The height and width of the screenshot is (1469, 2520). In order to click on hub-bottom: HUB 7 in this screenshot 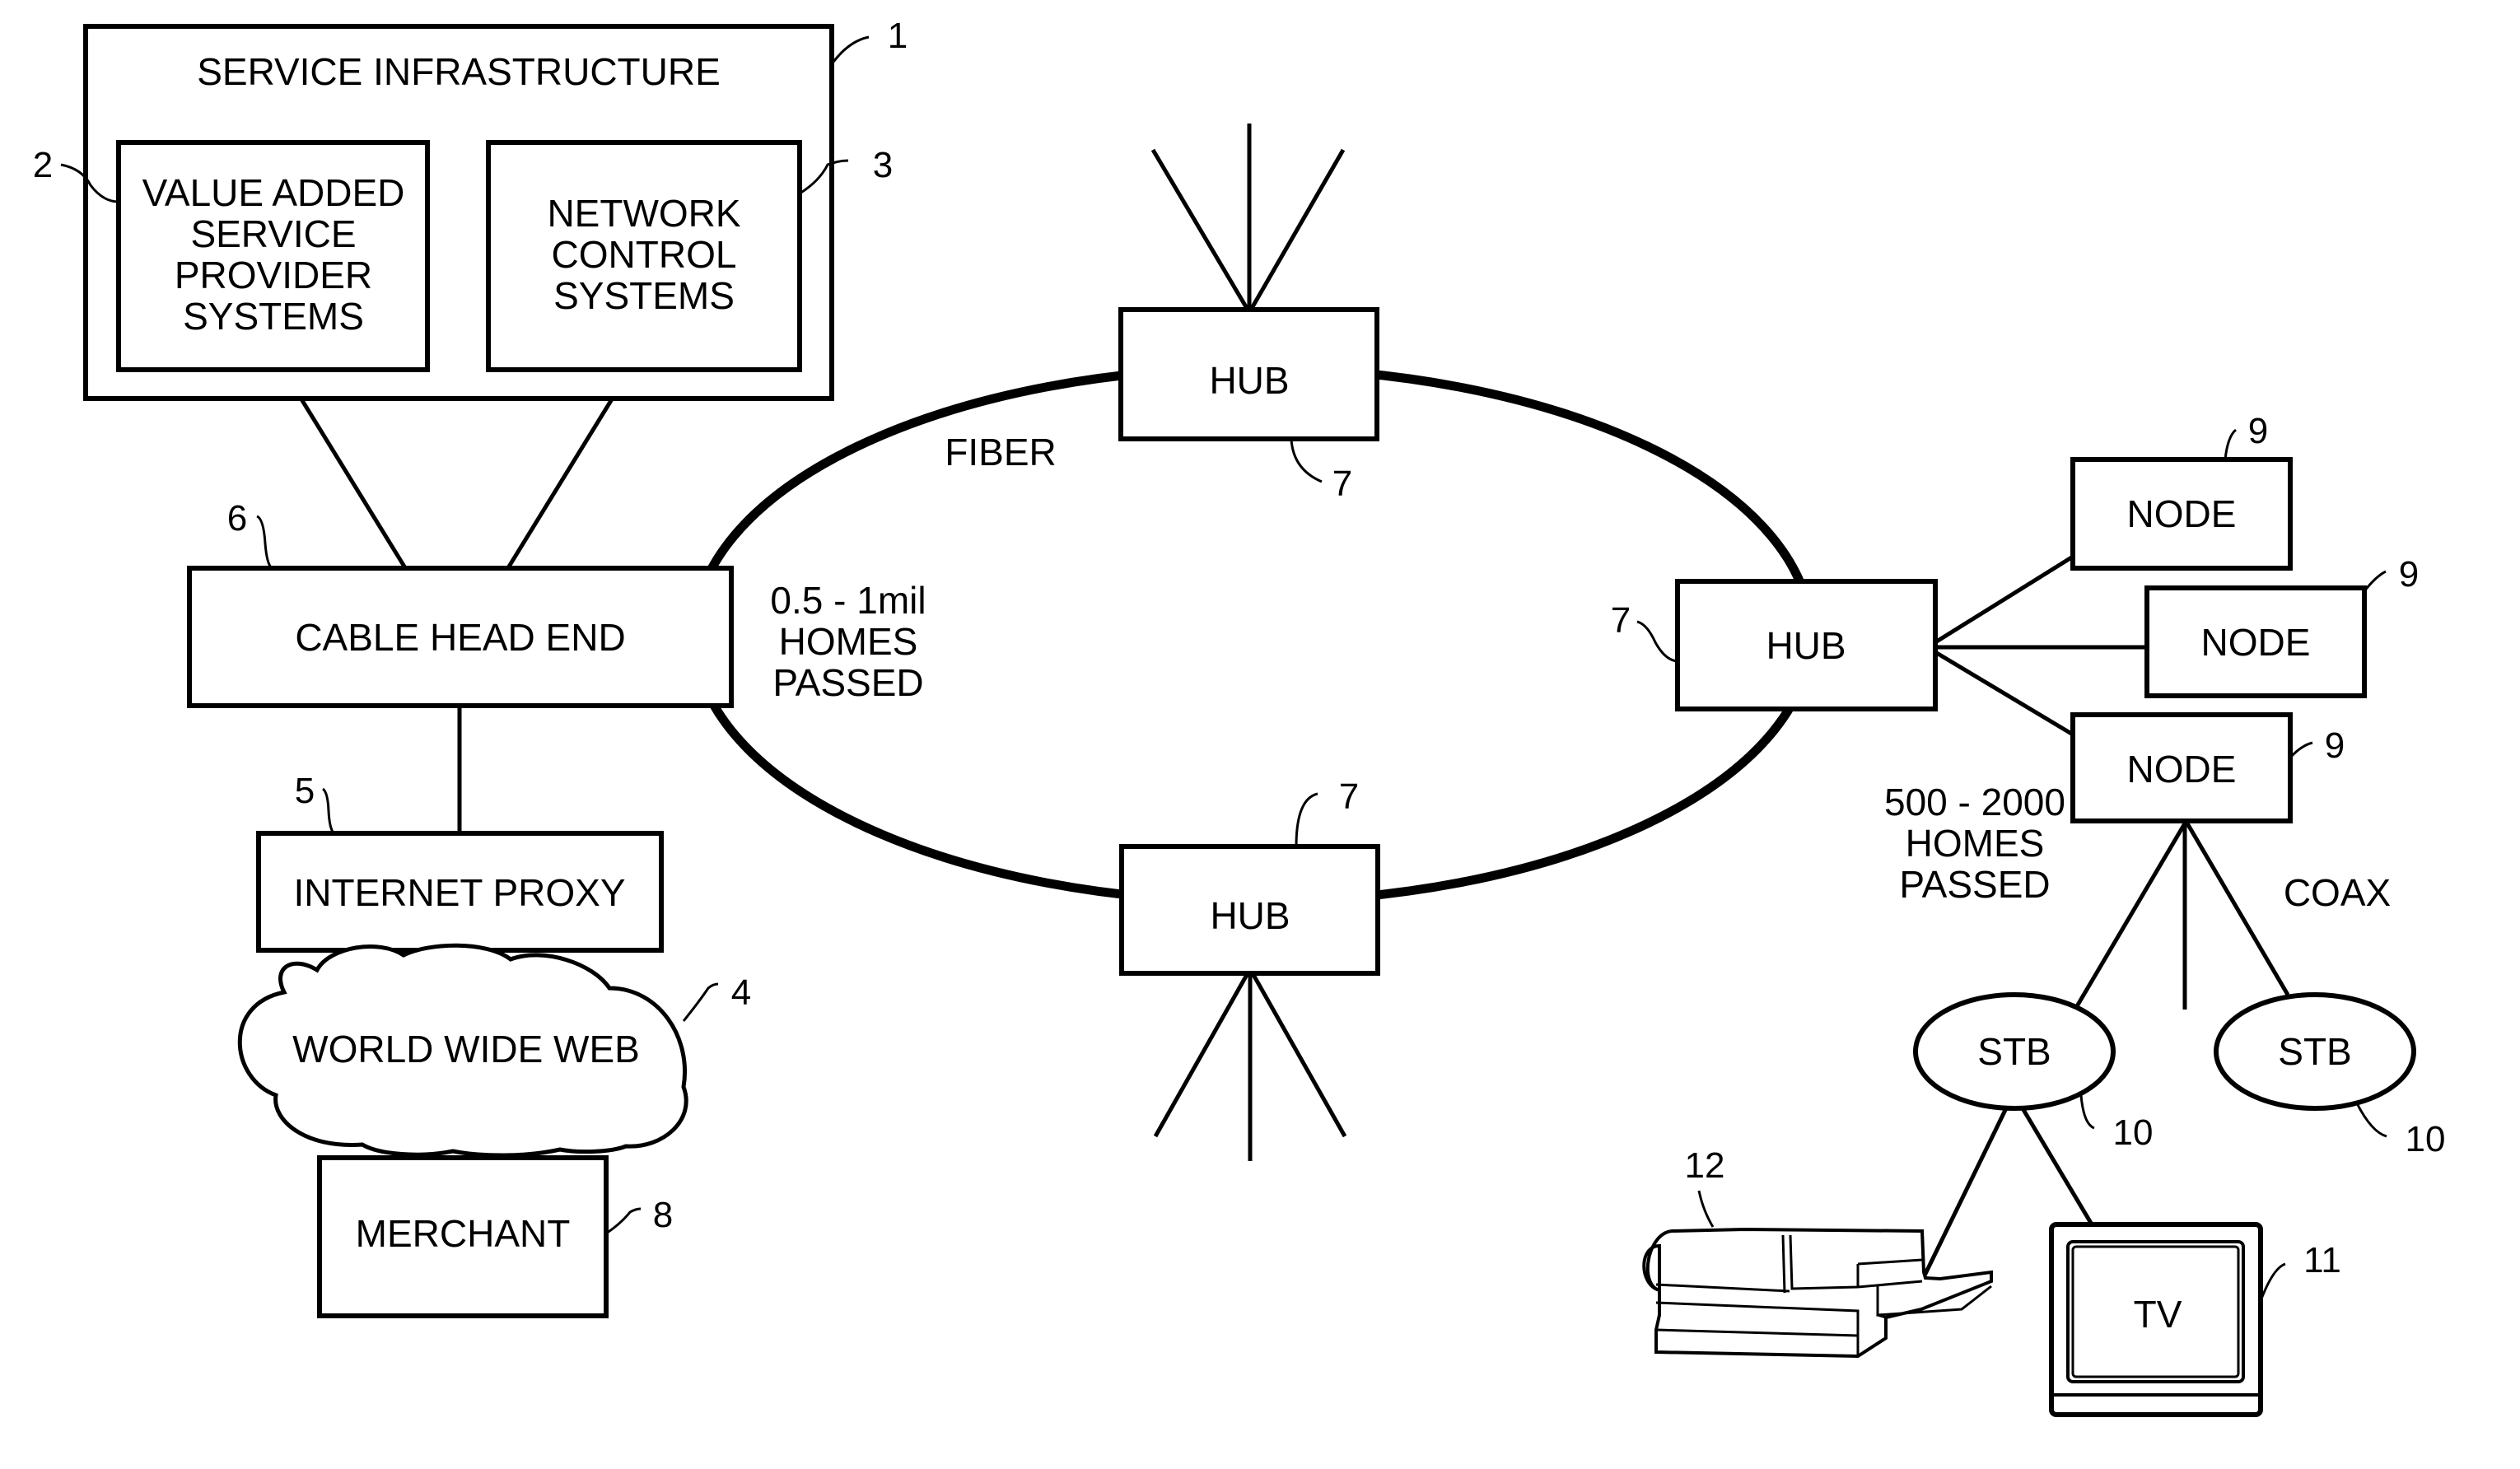, I will do `click(1249, 876)`.